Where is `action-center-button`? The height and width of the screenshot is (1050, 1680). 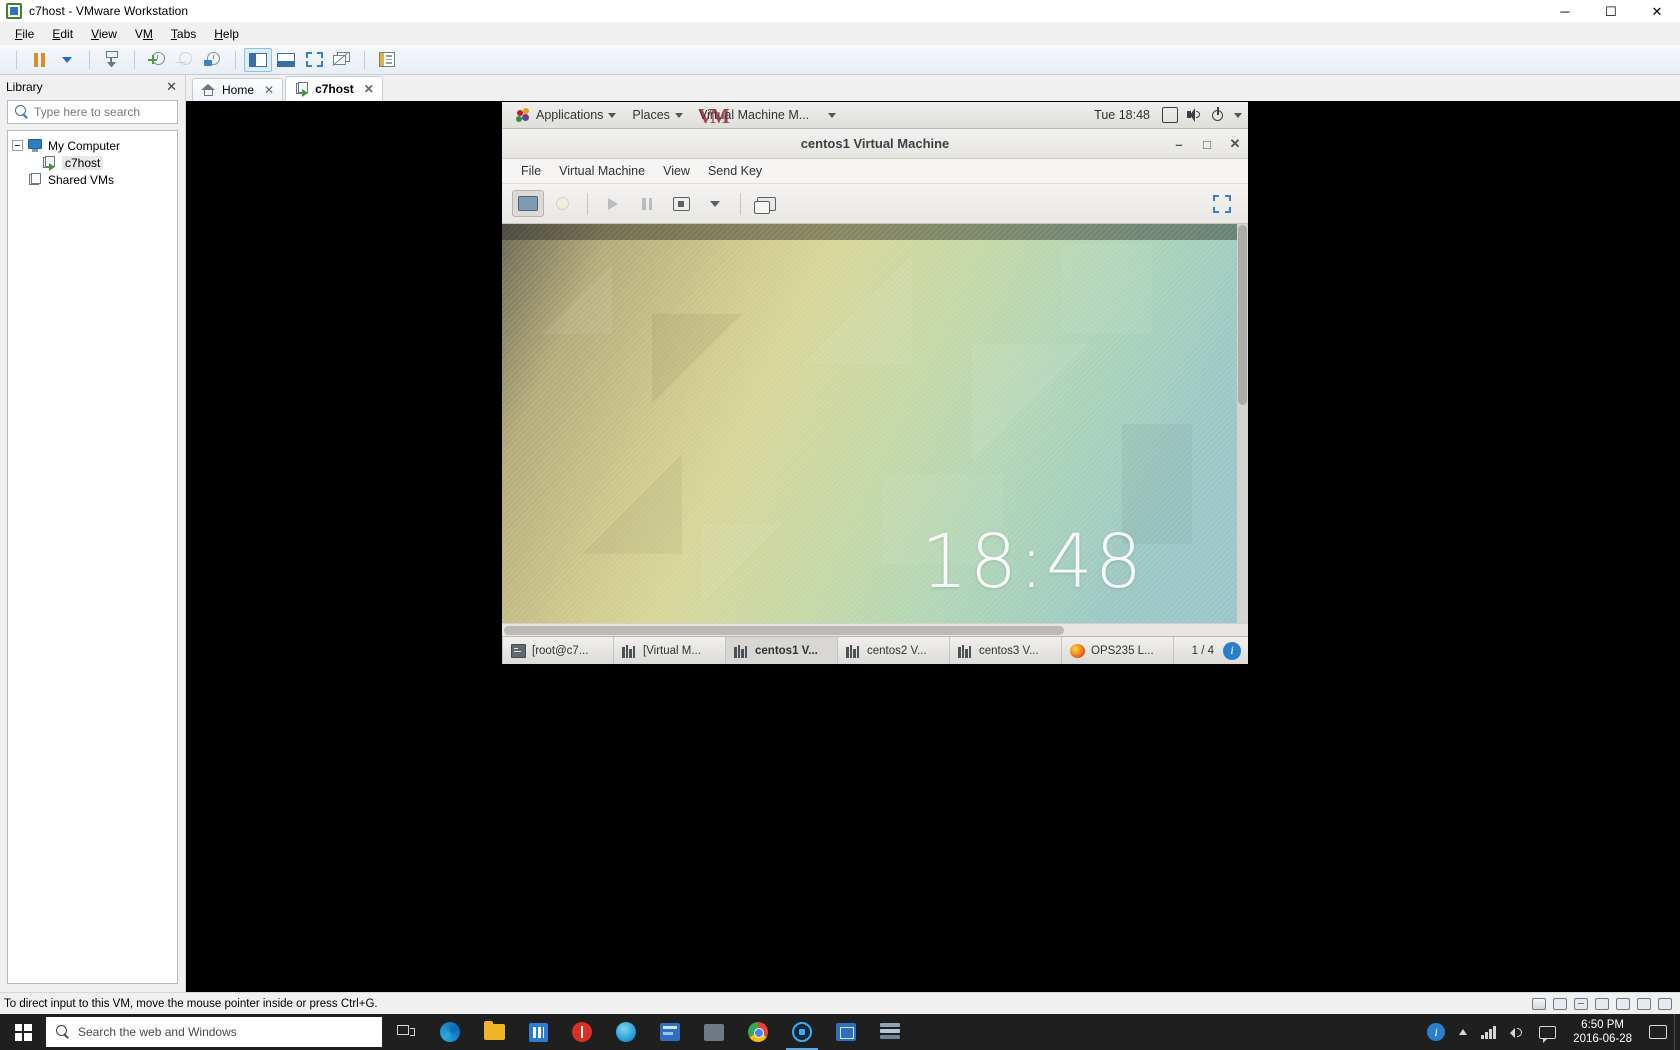 action-center-button is located at coordinates (1658, 1032).